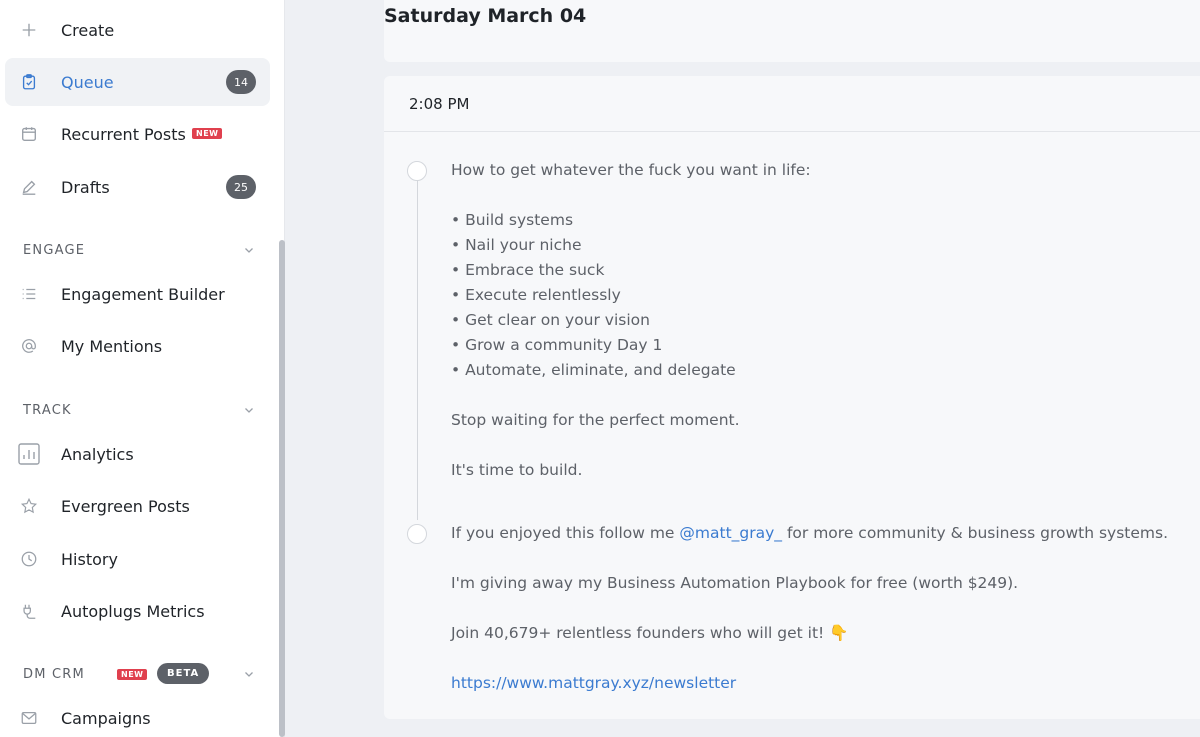 This screenshot has height=737, width=1200. I want to click on tweet-line: It's time to build., so click(517, 470).